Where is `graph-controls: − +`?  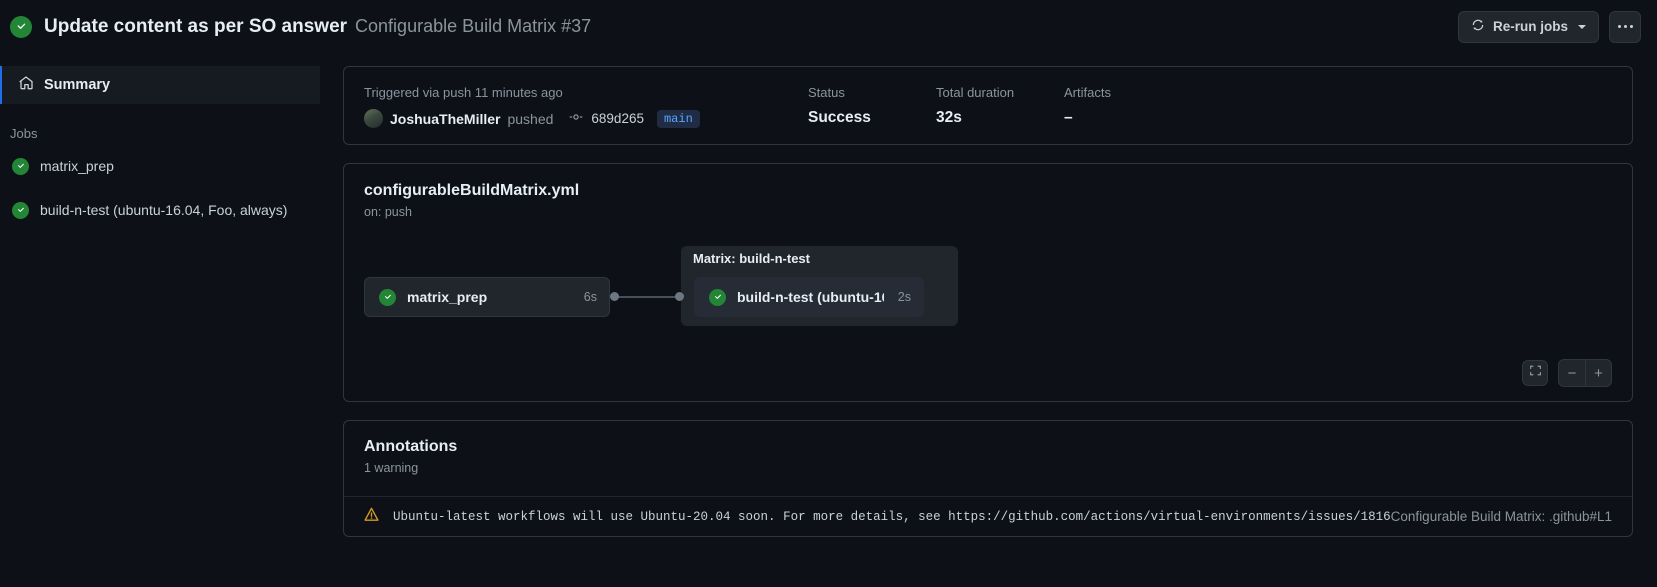 graph-controls: − + is located at coordinates (1567, 373).